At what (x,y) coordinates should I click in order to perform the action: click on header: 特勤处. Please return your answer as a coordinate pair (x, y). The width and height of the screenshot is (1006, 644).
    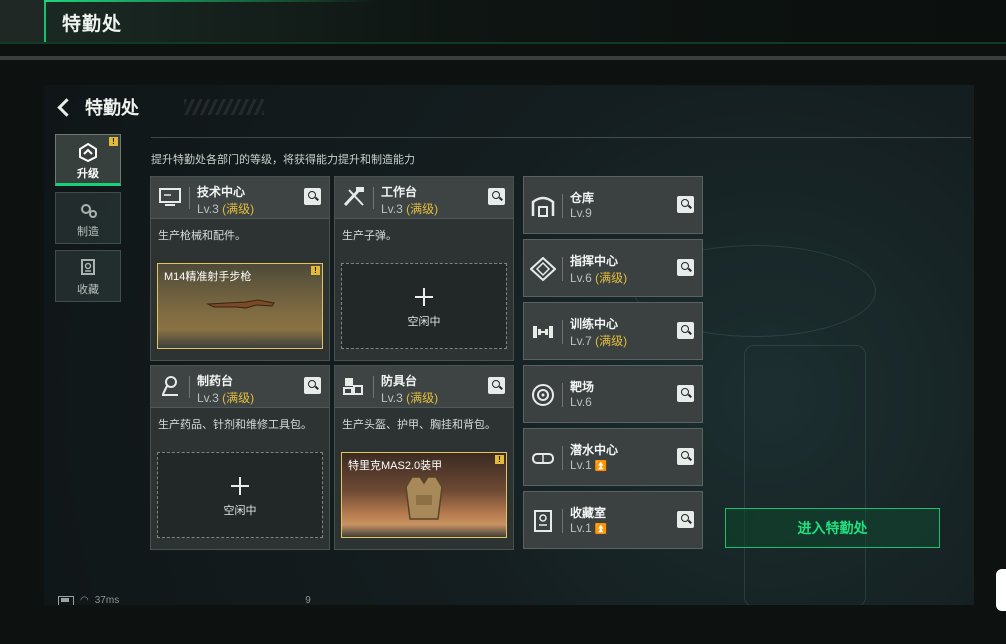
    Looking at the image, I should click on (98, 107).